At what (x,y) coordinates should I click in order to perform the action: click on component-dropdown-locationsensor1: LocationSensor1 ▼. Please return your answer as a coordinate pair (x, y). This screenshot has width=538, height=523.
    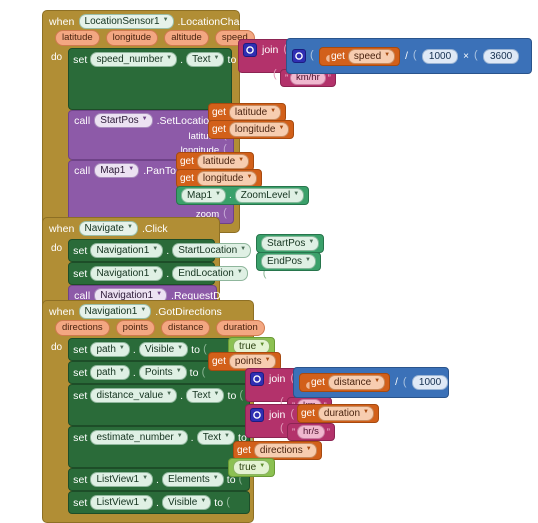
    Looking at the image, I should click on (126, 21).